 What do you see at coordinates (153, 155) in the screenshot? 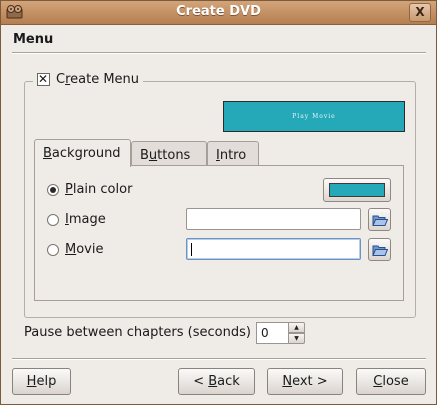
I see `tab-buttons-mnemonic: u` at bounding box center [153, 155].